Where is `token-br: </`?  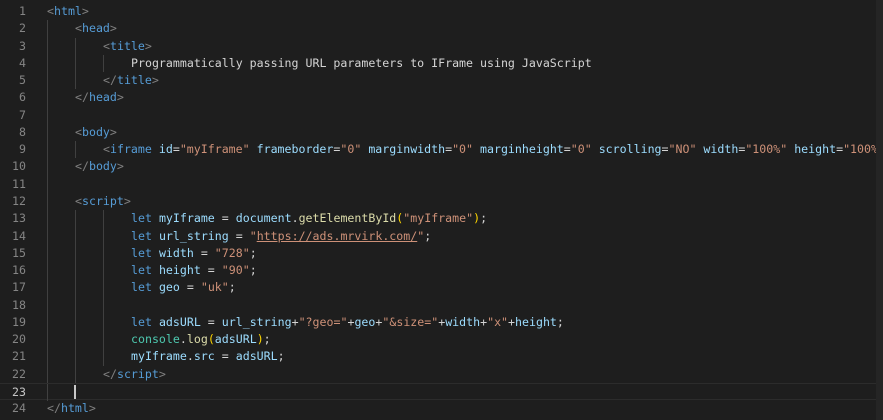 token-br: </ is located at coordinates (54, 408).